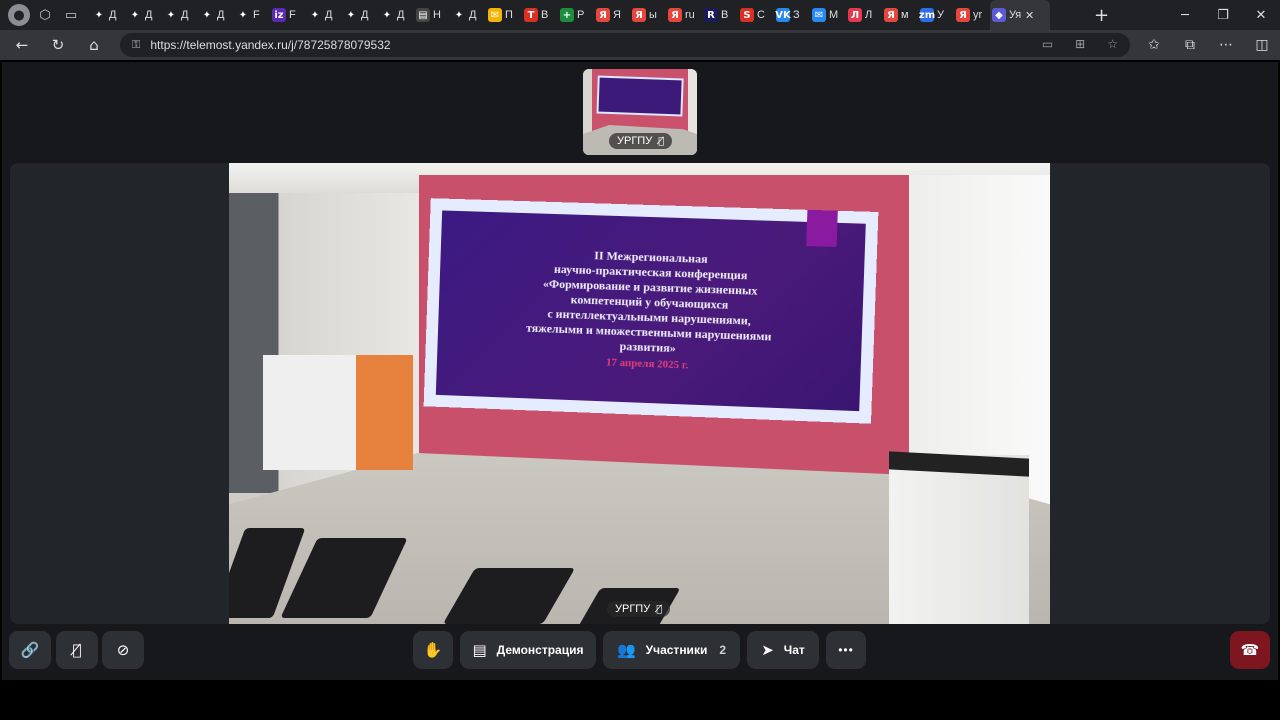 The width and height of the screenshot is (1280, 720). Describe the element at coordinates (671, 650) in the screenshot. I see `participants-button: 👥 Участники 2` at that location.